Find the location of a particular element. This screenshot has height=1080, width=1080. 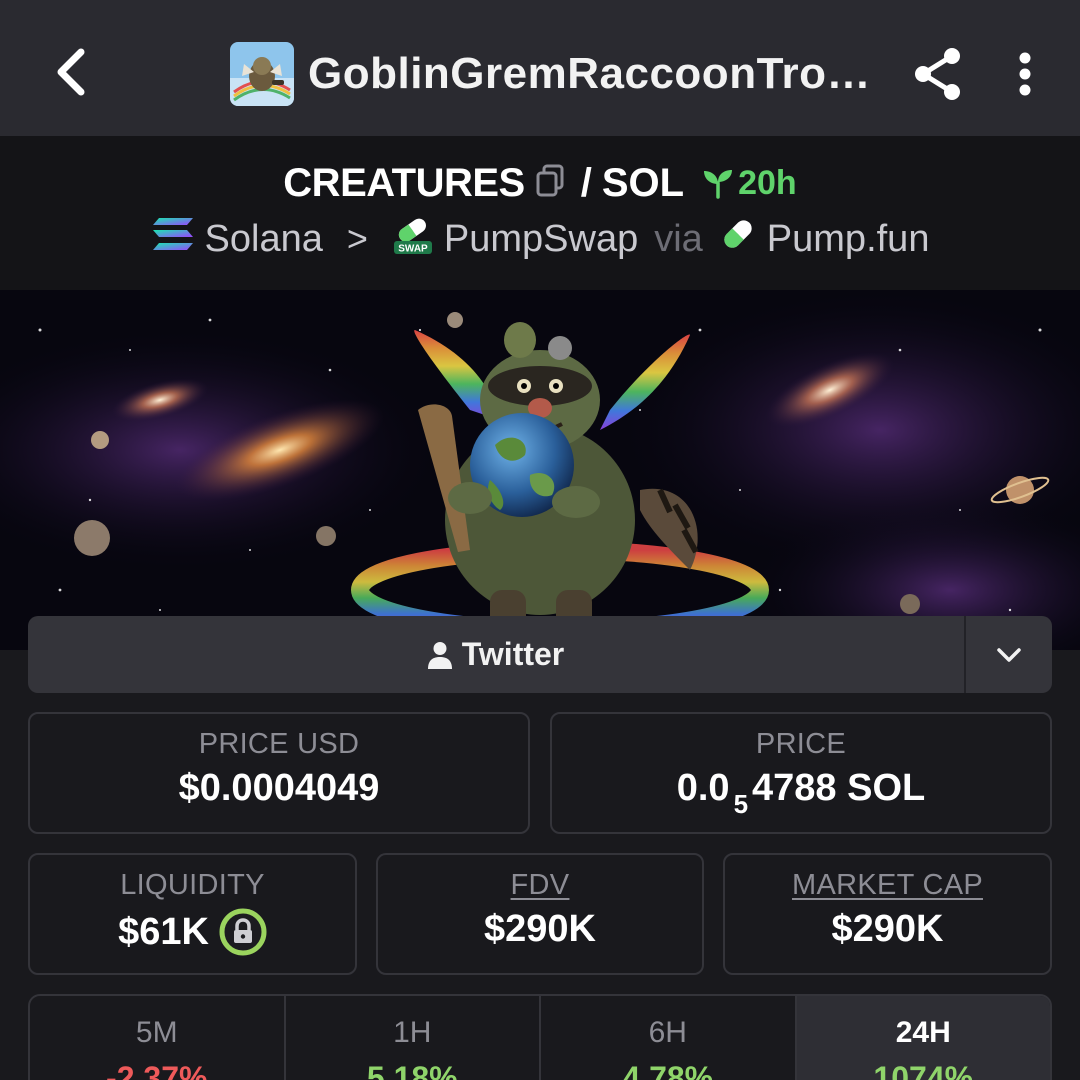

launchpad-name: Pump.fun is located at coordinates (848, 239).